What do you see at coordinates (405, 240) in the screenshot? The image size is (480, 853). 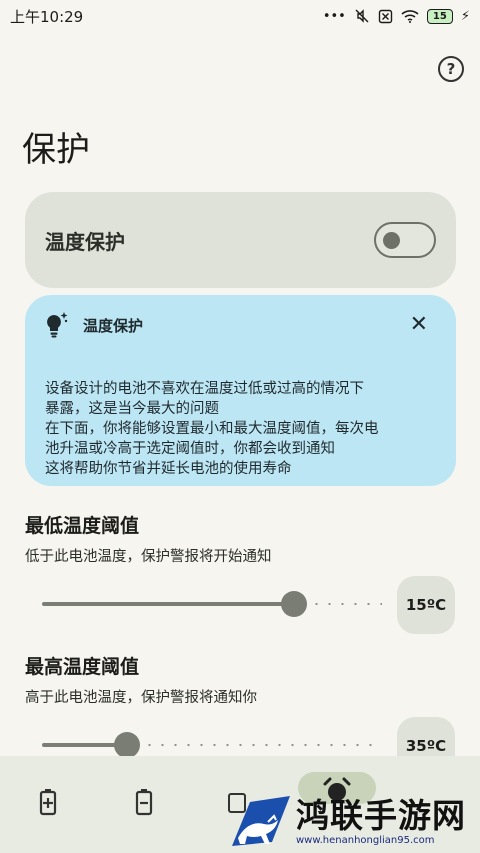 I see `temperature-protection-toggle` at bounding box center [405, 240].